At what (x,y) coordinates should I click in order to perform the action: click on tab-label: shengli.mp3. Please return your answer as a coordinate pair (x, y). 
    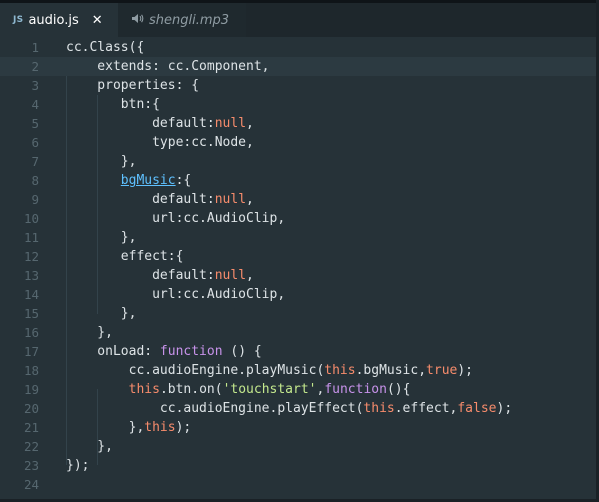
    Looking at the image, I should click on (189, 20).